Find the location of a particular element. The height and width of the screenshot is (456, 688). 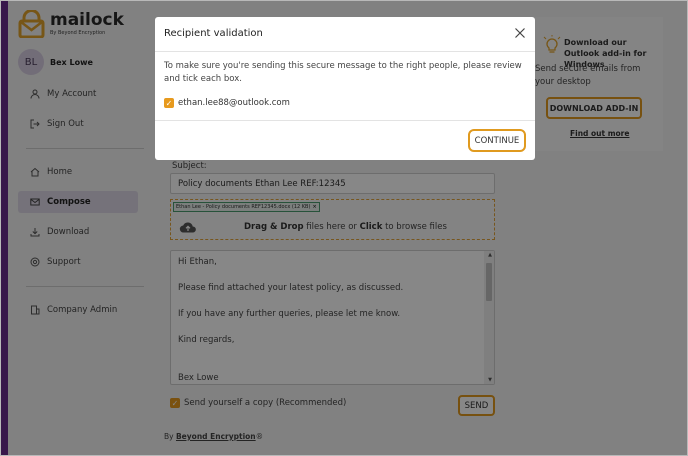

recipient-check-row: ✓ ethan.lee88@outlook.com is located at coordinates (227, 103).